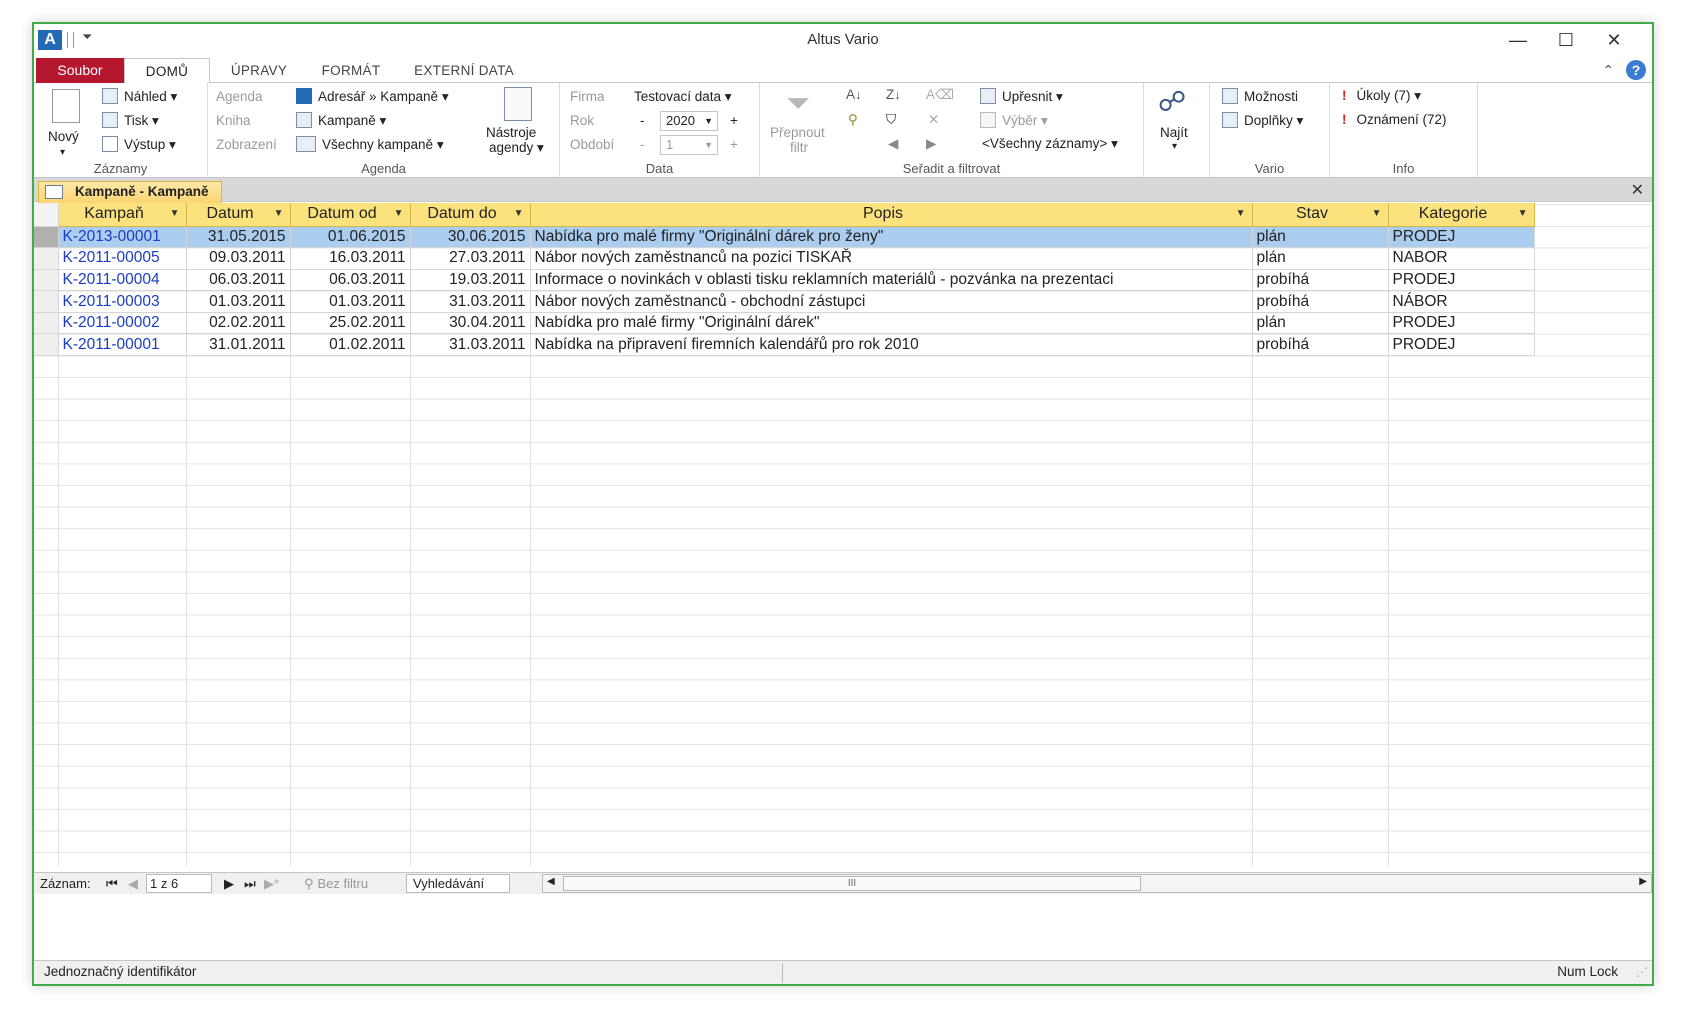  I want to click on column-header-datum: Datum ▼, so click(238, 215).